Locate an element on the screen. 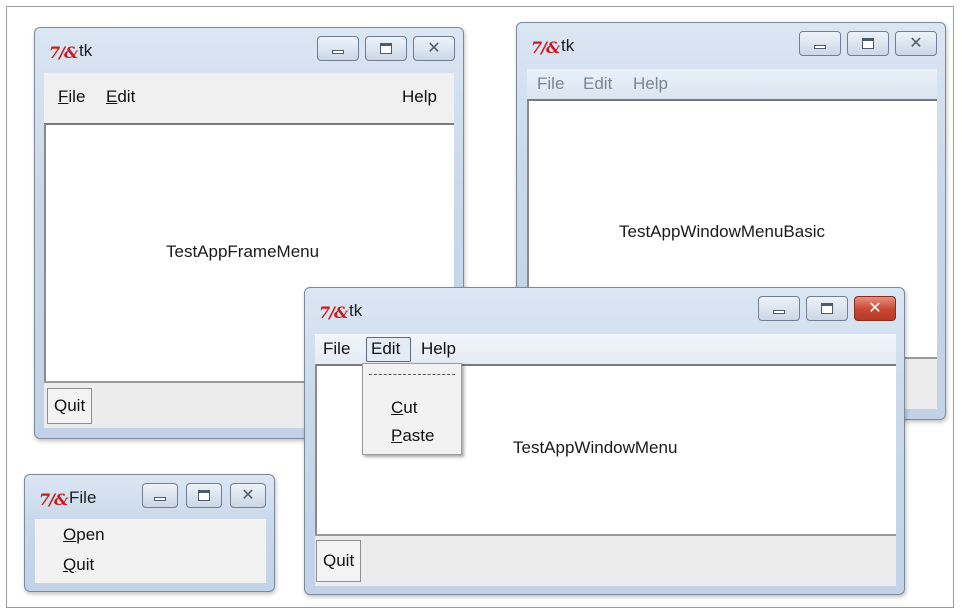  titlebar: 7/& File ✕ is located at coordinates (149, 495).